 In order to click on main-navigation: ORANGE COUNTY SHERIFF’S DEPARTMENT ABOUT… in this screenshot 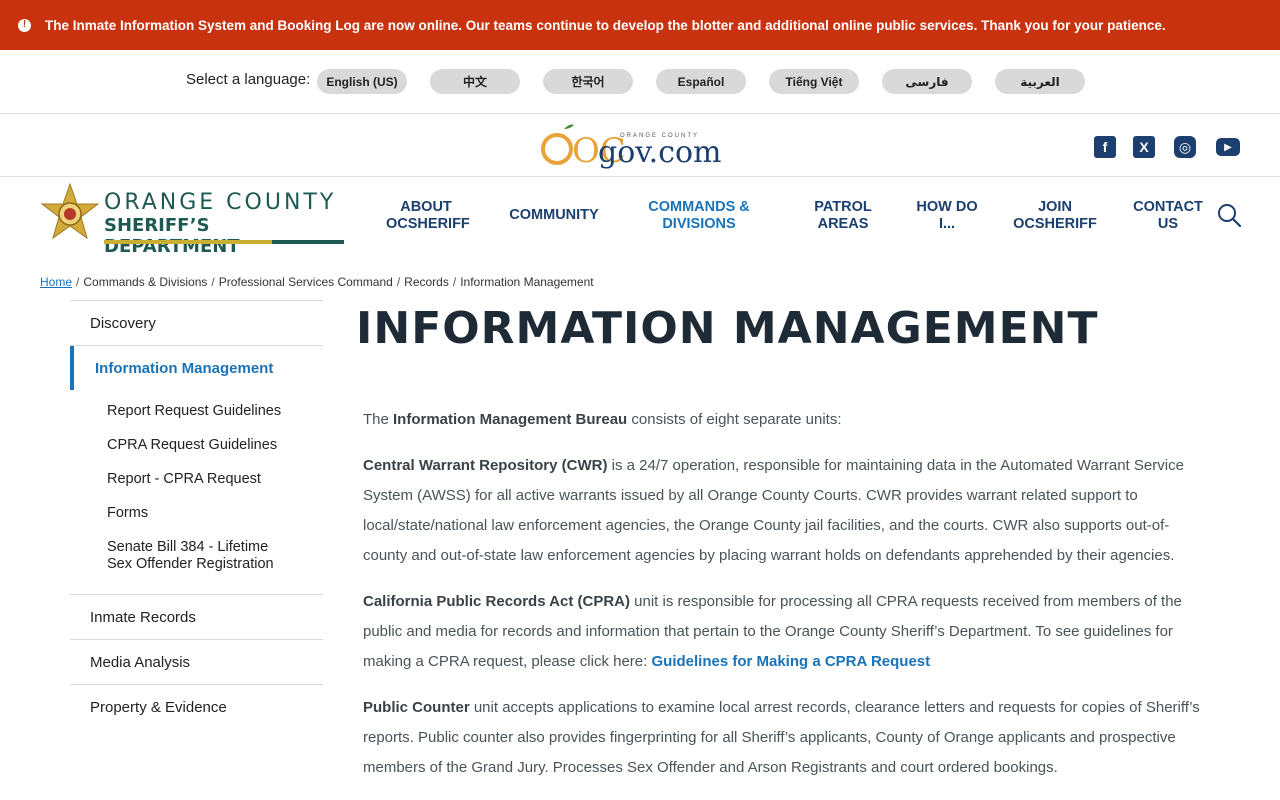, I will do `click(640, 221)`.